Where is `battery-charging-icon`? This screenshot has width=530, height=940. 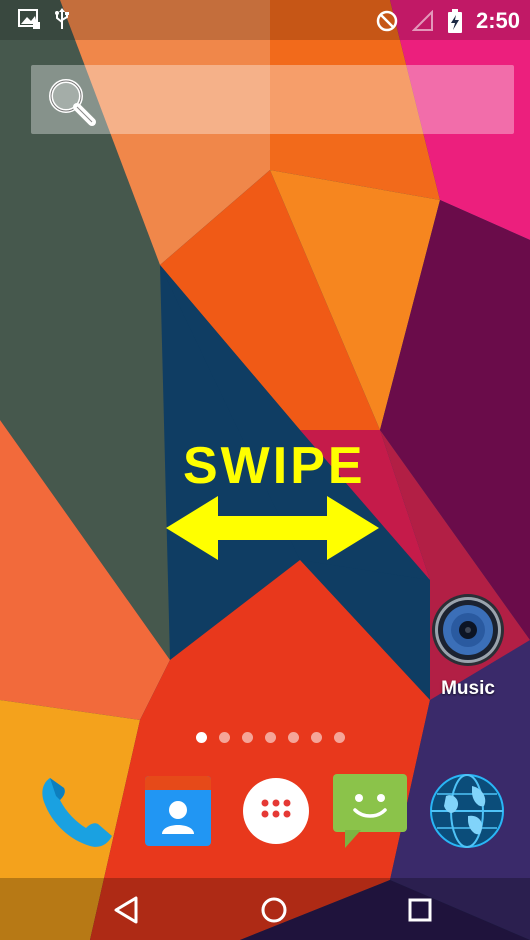 battery-charging-icon is located at coordinates (454, 21).